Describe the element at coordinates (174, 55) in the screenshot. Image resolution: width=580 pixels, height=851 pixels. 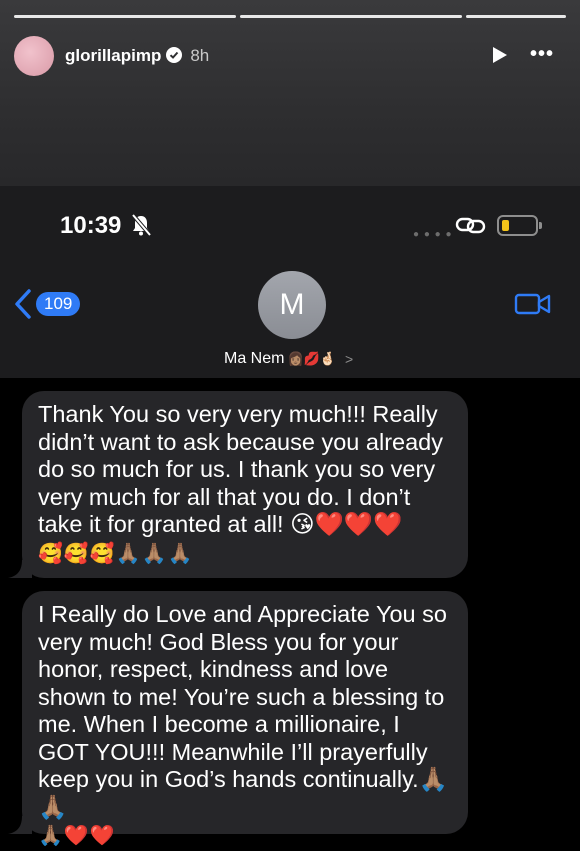
I see `verified-badge-icon` at that location.